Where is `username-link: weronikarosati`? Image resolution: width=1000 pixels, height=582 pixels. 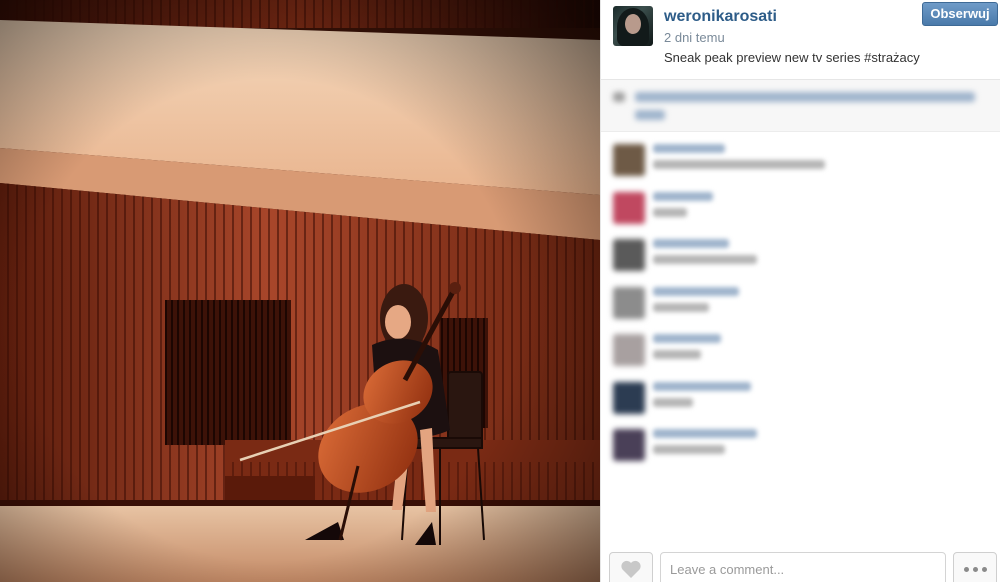
username-link: weronikarosati is located at coordinates (720, 17).